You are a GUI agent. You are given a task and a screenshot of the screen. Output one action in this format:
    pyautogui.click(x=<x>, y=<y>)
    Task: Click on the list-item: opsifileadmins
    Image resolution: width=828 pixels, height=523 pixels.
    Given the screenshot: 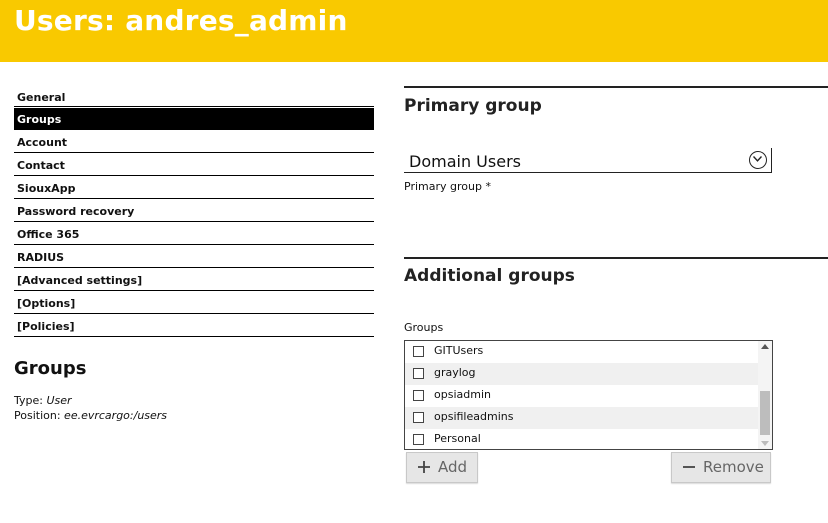 What is the action you would take?
    pyautogui.click(x=582, y=418)
    